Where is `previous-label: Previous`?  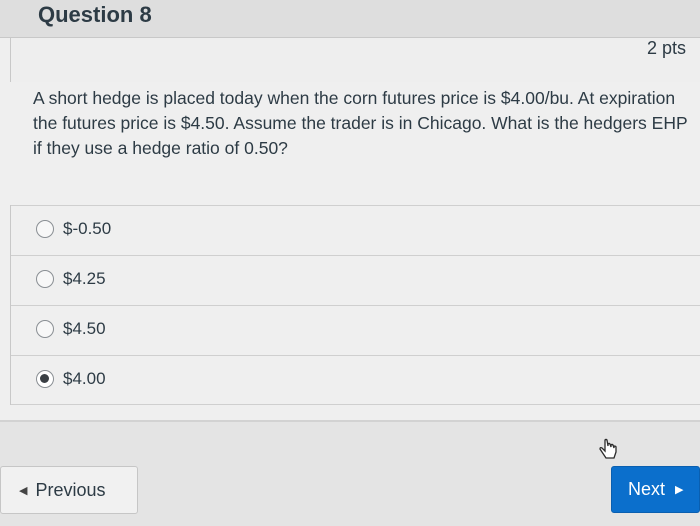 previous-label: Previous is located at coordinates (70, 489).